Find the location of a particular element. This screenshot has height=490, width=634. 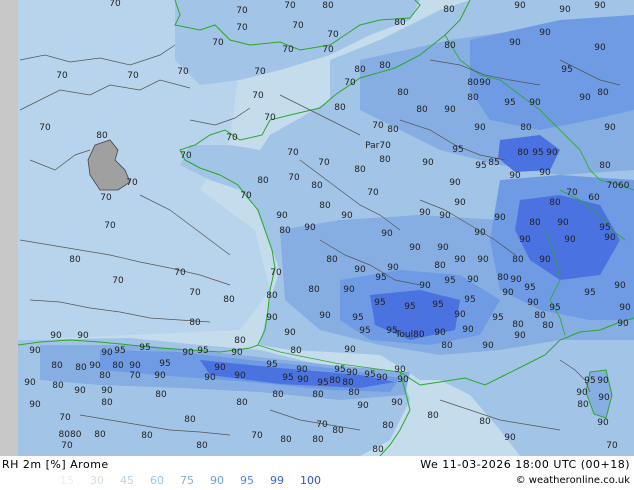

contour-label: 60 is located at coordinates (594, 198).